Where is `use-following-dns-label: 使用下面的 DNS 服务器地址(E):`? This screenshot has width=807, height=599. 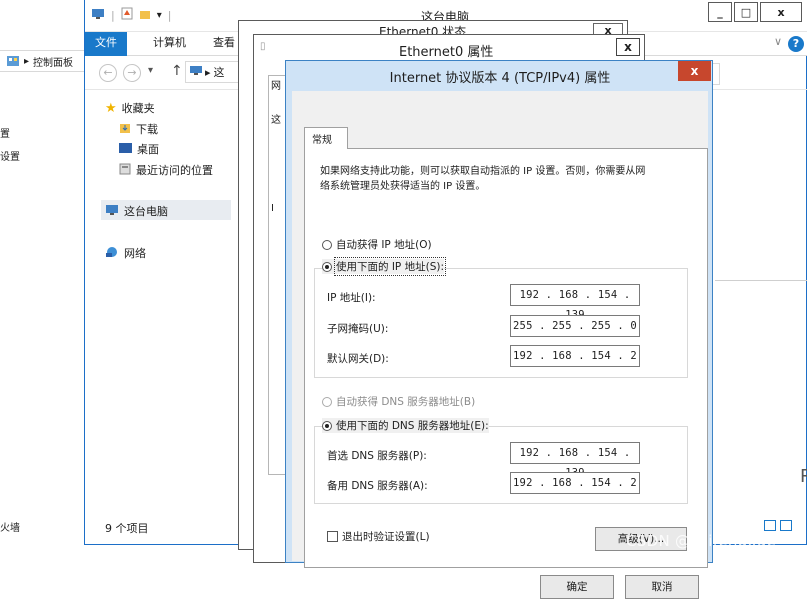 use-following-dns-label: 使用下面的 DNS 服务器地址(E): is located at coordinates (412, 426).